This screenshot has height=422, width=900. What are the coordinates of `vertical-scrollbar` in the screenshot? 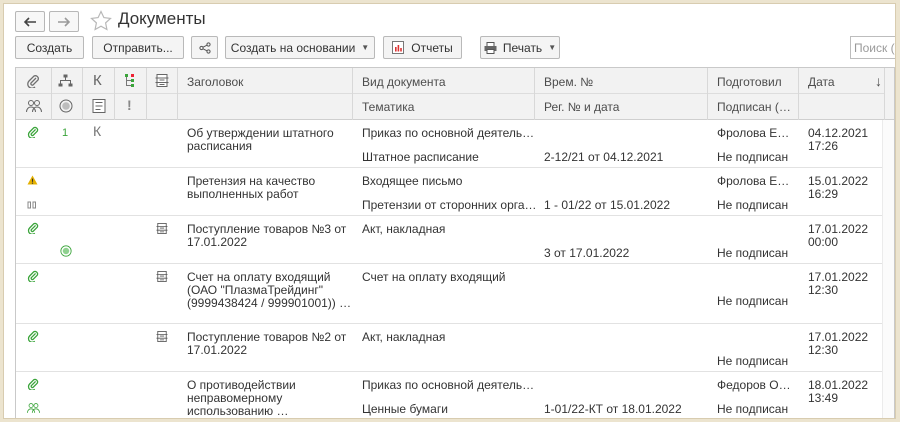 It's located at (888, 269).